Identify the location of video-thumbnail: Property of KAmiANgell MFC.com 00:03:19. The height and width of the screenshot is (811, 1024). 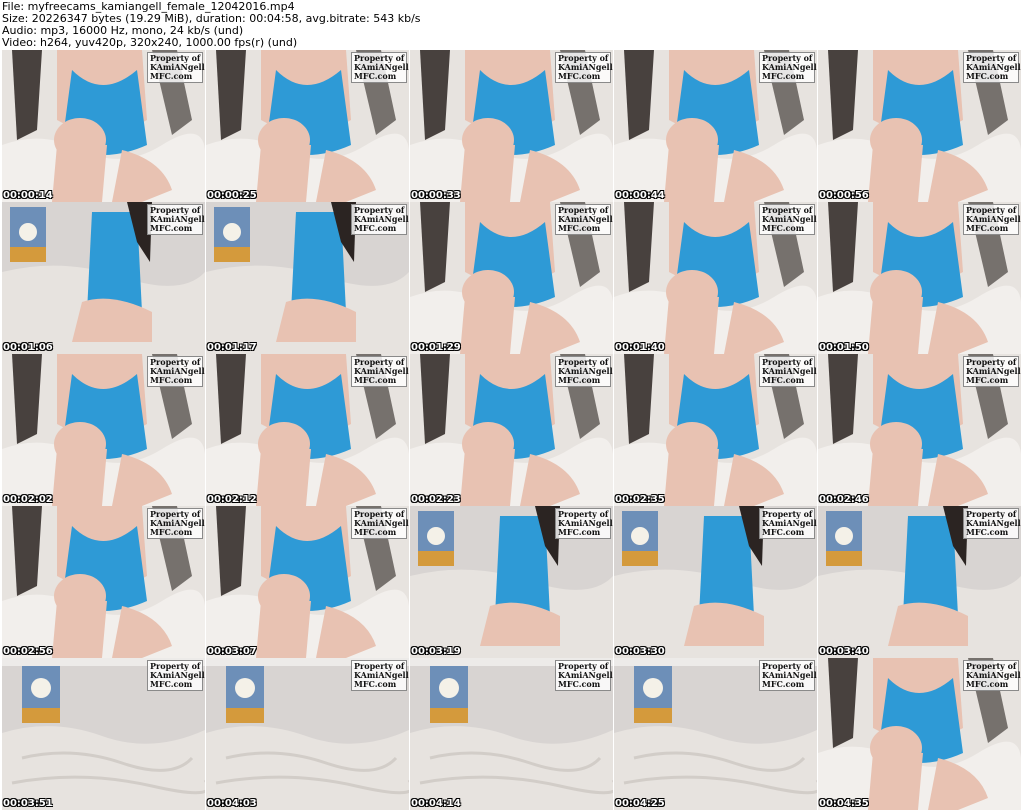
(511, 582).